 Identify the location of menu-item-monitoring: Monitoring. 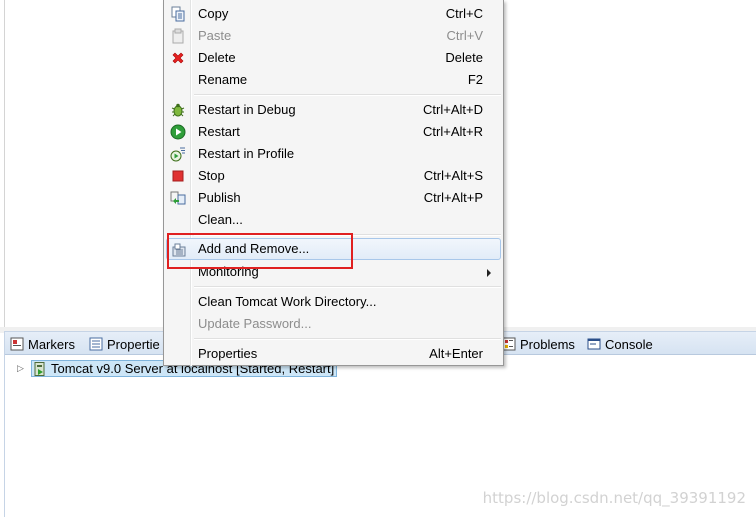
(333, 272).